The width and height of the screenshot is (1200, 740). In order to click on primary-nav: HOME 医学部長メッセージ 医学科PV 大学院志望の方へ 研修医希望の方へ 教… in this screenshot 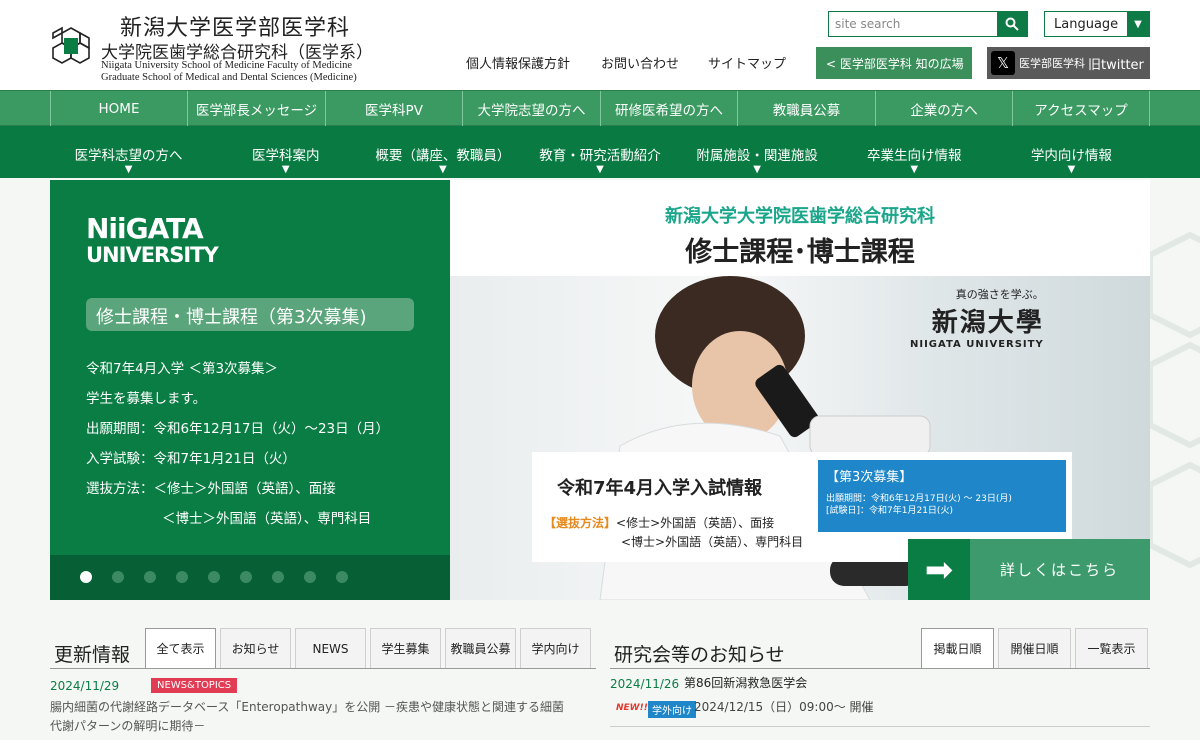, I will do `click(600, 108)`.